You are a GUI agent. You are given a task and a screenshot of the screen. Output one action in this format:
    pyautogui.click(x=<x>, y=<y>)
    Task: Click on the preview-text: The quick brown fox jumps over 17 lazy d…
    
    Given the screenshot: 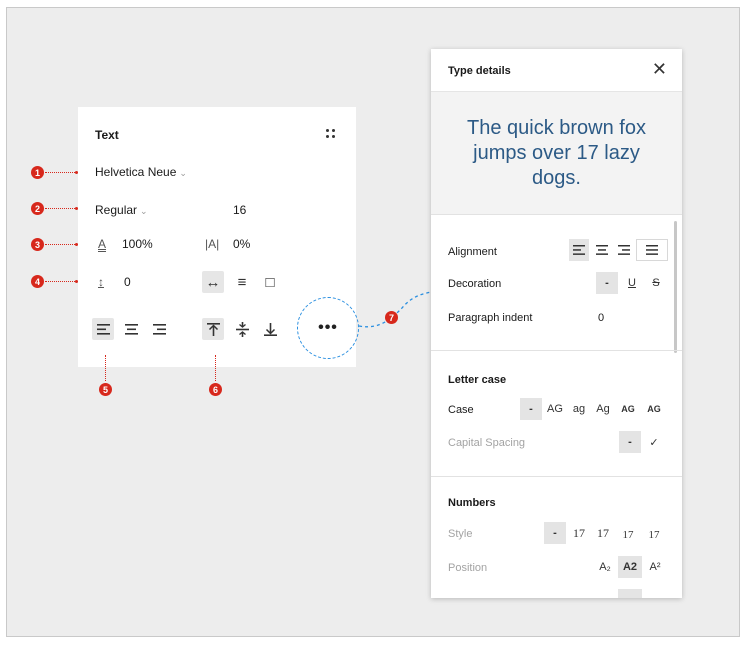 What is the action you would take?
    pyautogui.click(x=556, y=152)
    